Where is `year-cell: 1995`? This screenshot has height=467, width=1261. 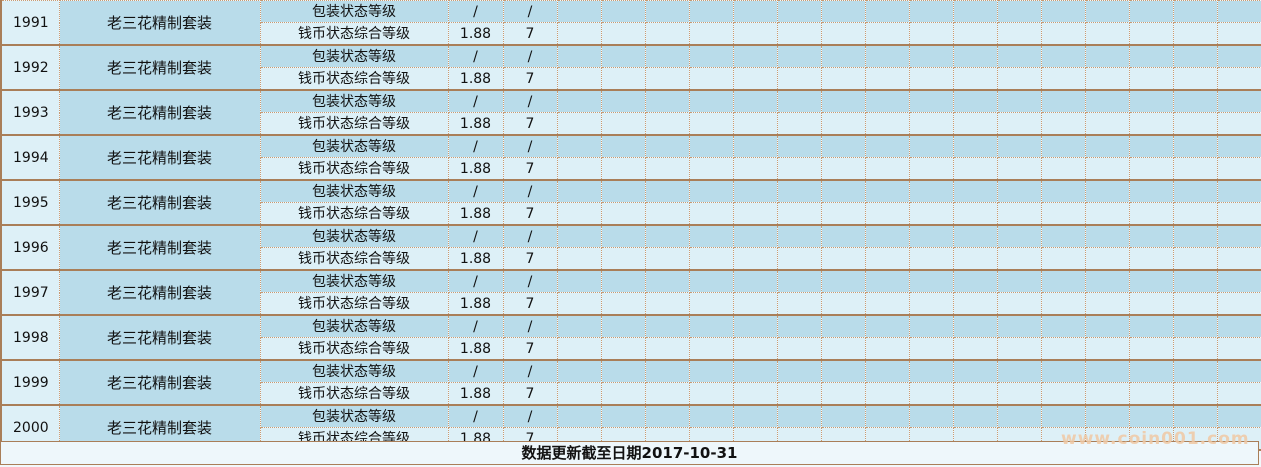 year-cell: 1995 is located at coordinates (30, 202).